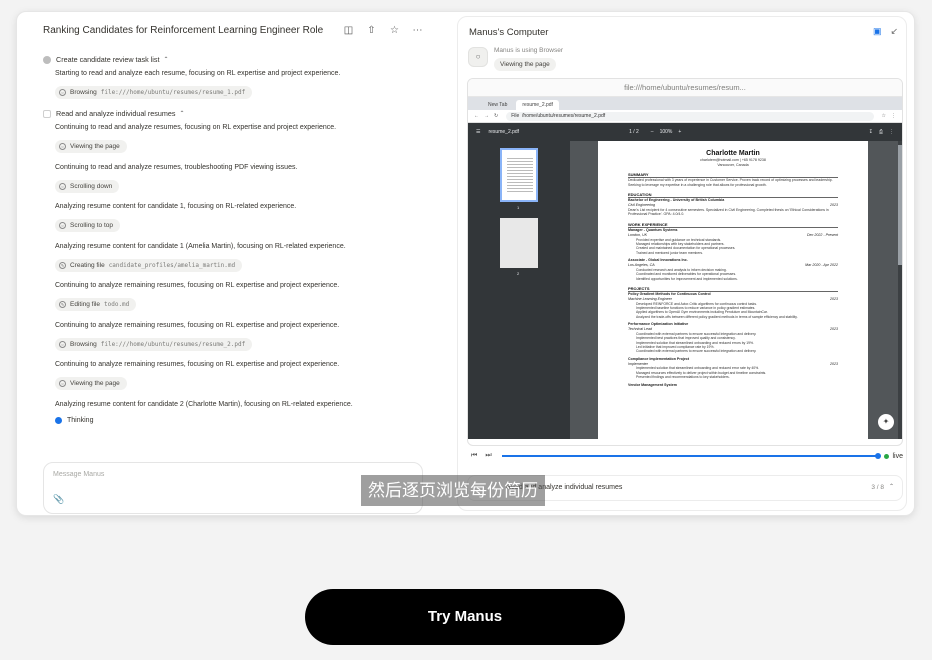 The height and width of the screenshot is (660, 932). Describe the element at coordinates (691, 456) in the screenshot. I see `timeline-slider` at that location.